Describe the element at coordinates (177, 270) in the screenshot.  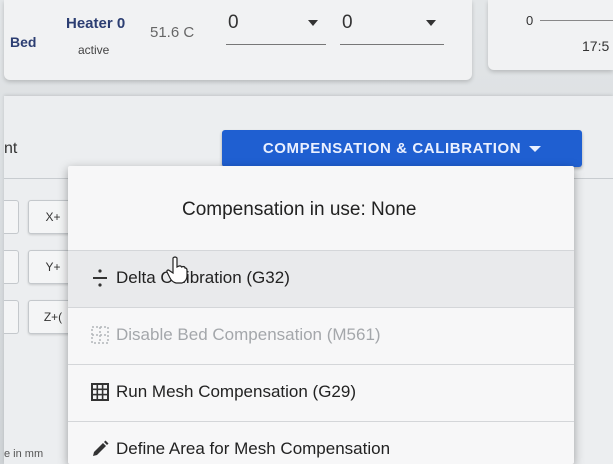
I see `hand-cursor-icon` at that location.